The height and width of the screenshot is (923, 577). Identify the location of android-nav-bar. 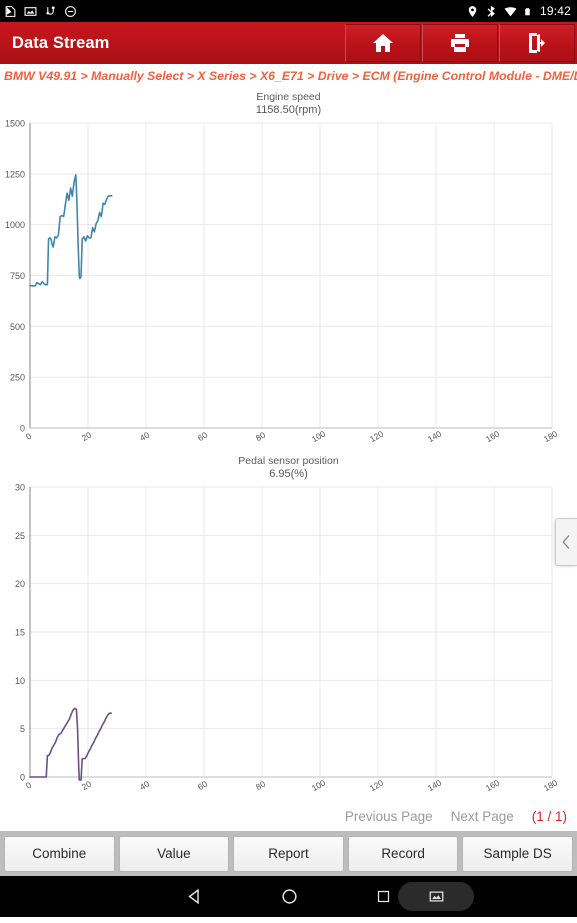
(288, 896).